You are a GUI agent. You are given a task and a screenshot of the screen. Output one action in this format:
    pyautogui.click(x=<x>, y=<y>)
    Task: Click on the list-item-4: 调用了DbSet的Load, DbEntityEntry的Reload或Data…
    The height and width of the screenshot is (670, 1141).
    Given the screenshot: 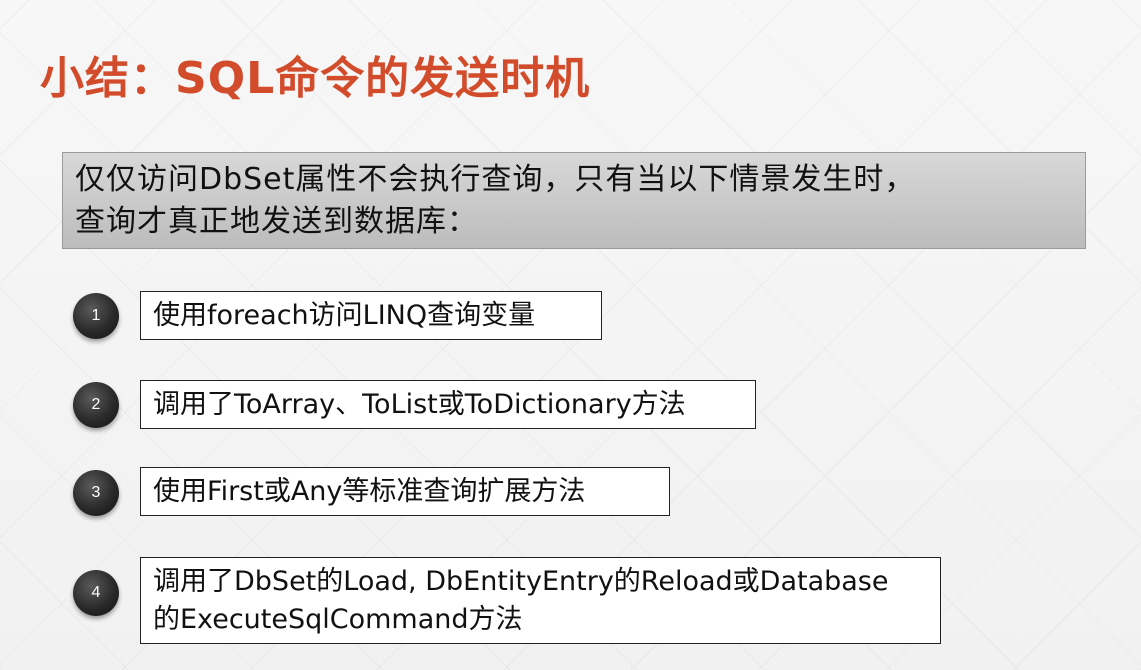 What is the action you would take?
    pyautogui.click(x=540, y=600)
    